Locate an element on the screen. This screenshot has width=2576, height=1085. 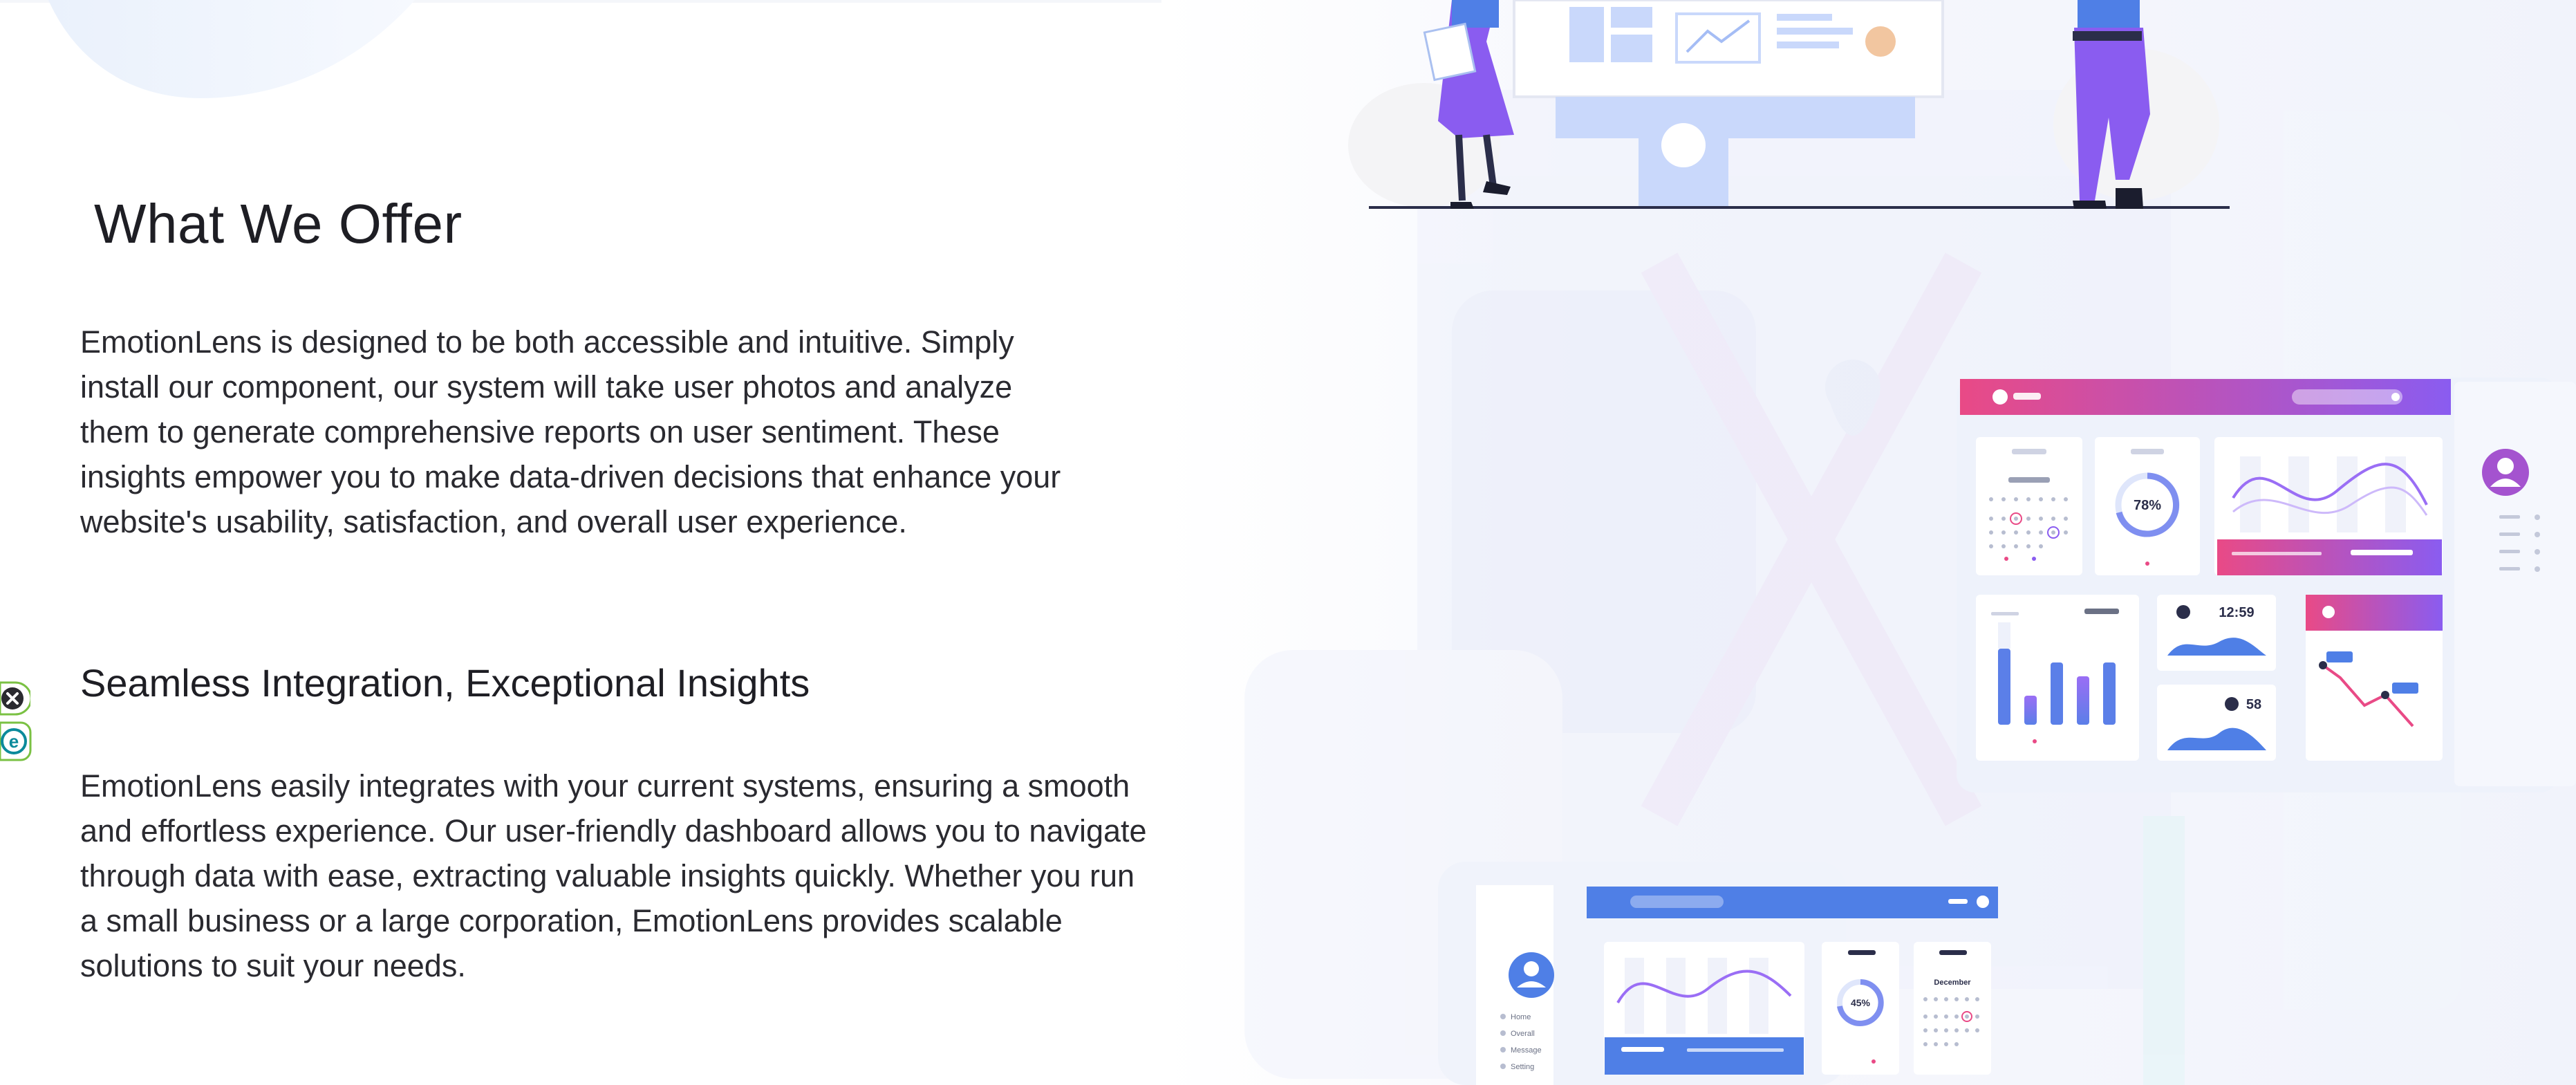
dashboard-small-kpi-label: 58 is located at coordinates (2253, 704).